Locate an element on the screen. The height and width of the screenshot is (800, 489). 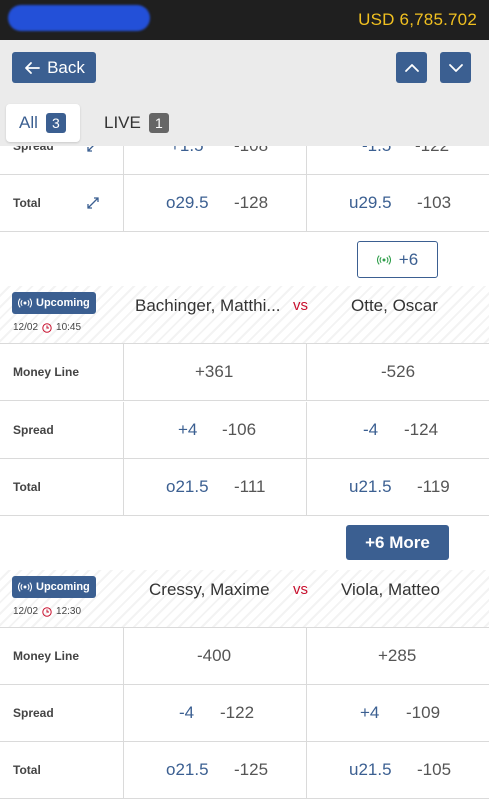
odds-price: -125 is located at coordinates (251, 770).